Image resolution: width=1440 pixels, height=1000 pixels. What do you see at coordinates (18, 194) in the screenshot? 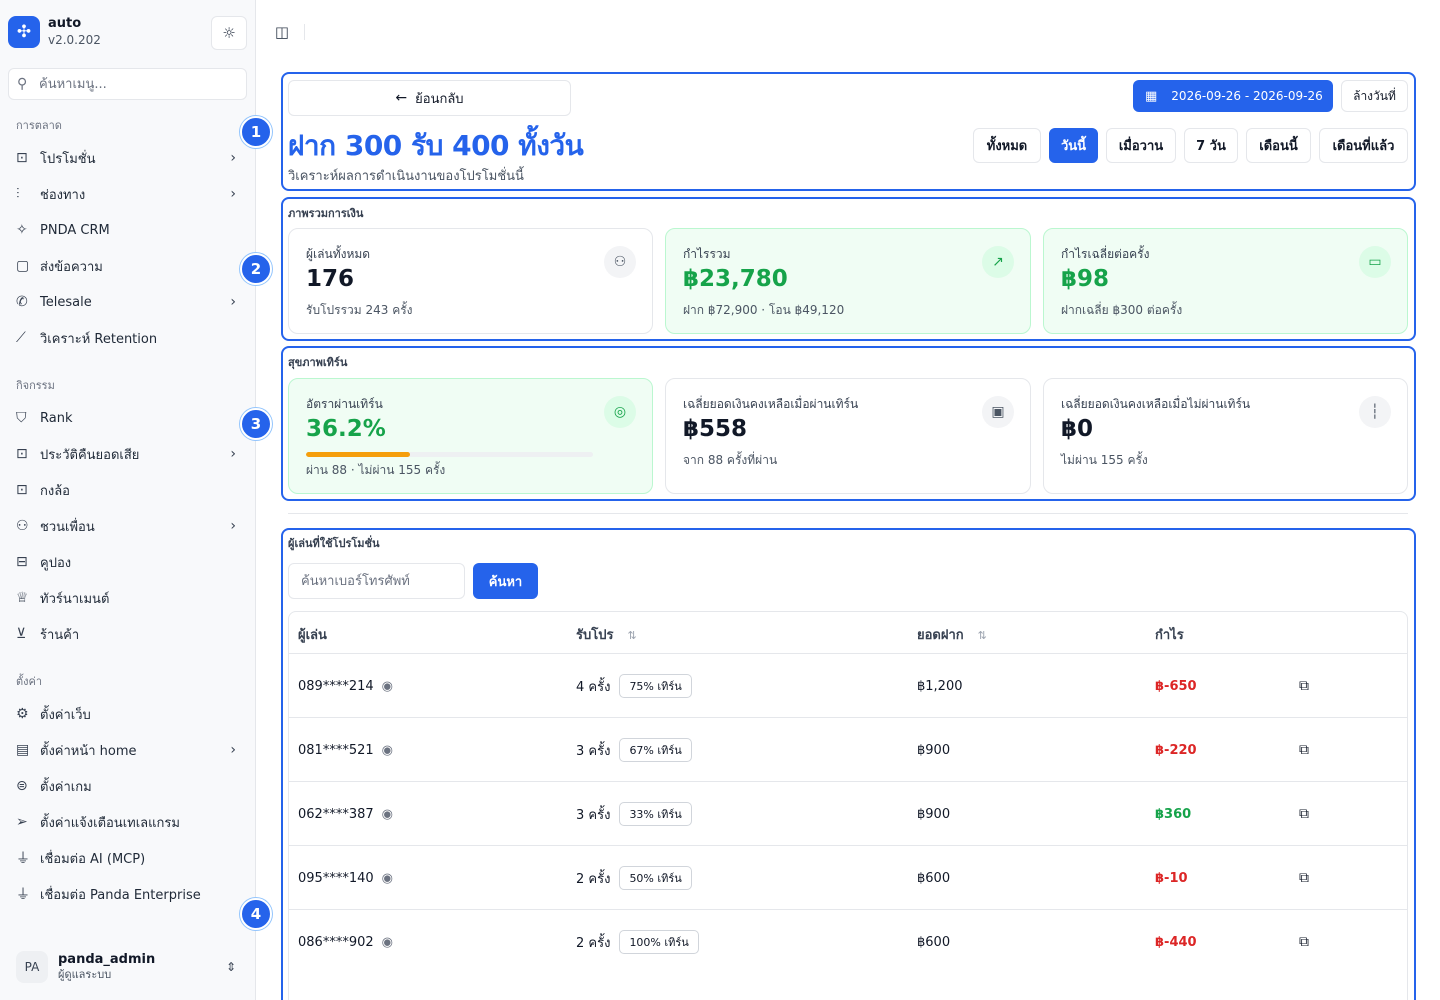
I see `bar-chart-icon: ⫶` at bounding box center [18, 194].